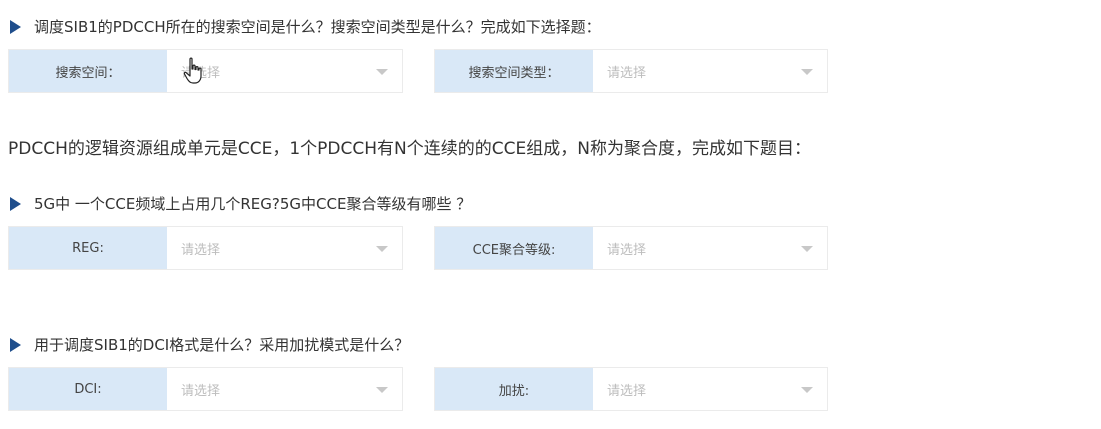 The height and width of the screenshot is (429, 1101). What do you see at coordinates (514, 389) in the screenshot?
I see `scrambling-label: 加扰:` at bounding box center [514, 389].